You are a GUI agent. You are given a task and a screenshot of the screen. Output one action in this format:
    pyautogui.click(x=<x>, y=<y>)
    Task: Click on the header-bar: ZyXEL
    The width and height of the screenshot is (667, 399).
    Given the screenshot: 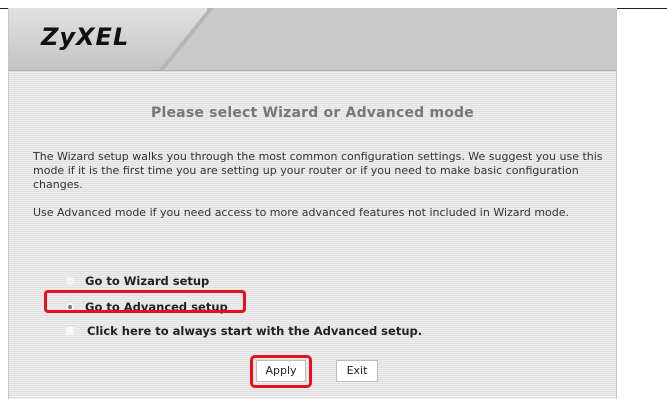 What is the action you would take?
    pyautogui.click(x=312, y=39)
    